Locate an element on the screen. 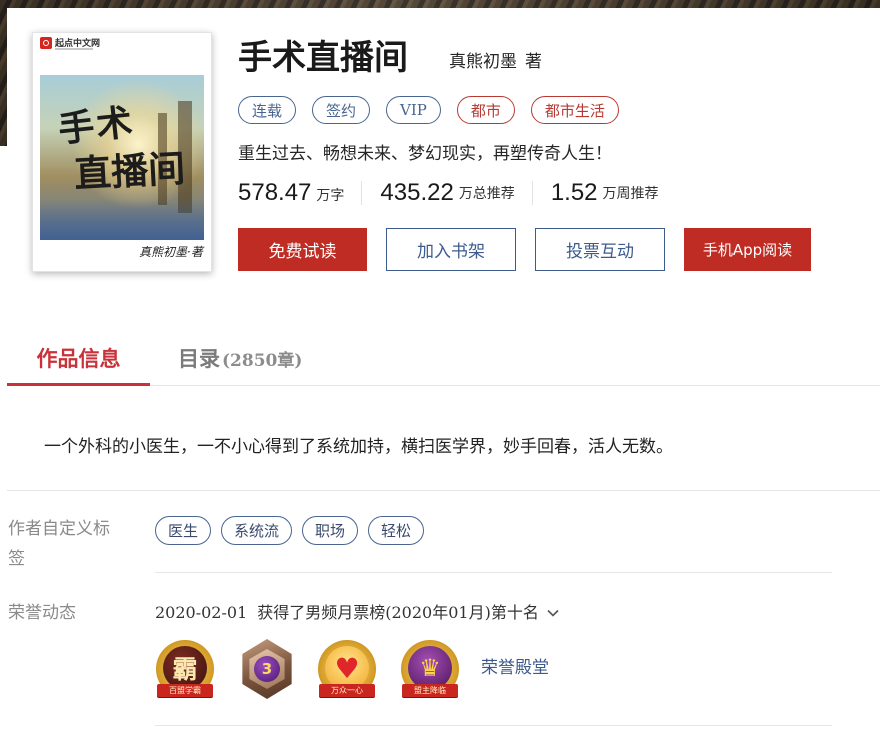  cover-art-floor is located at coordinates (122, 220).